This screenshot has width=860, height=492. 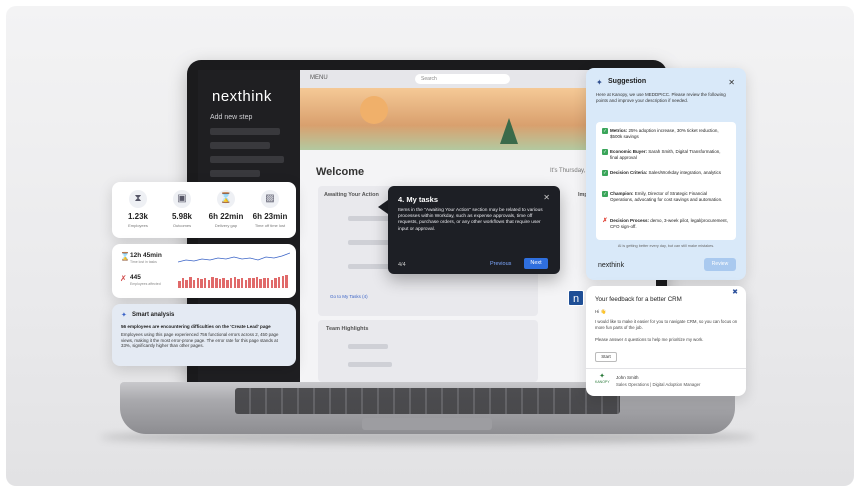 I want to click on review-button: Review, so click(x=720, y=264).